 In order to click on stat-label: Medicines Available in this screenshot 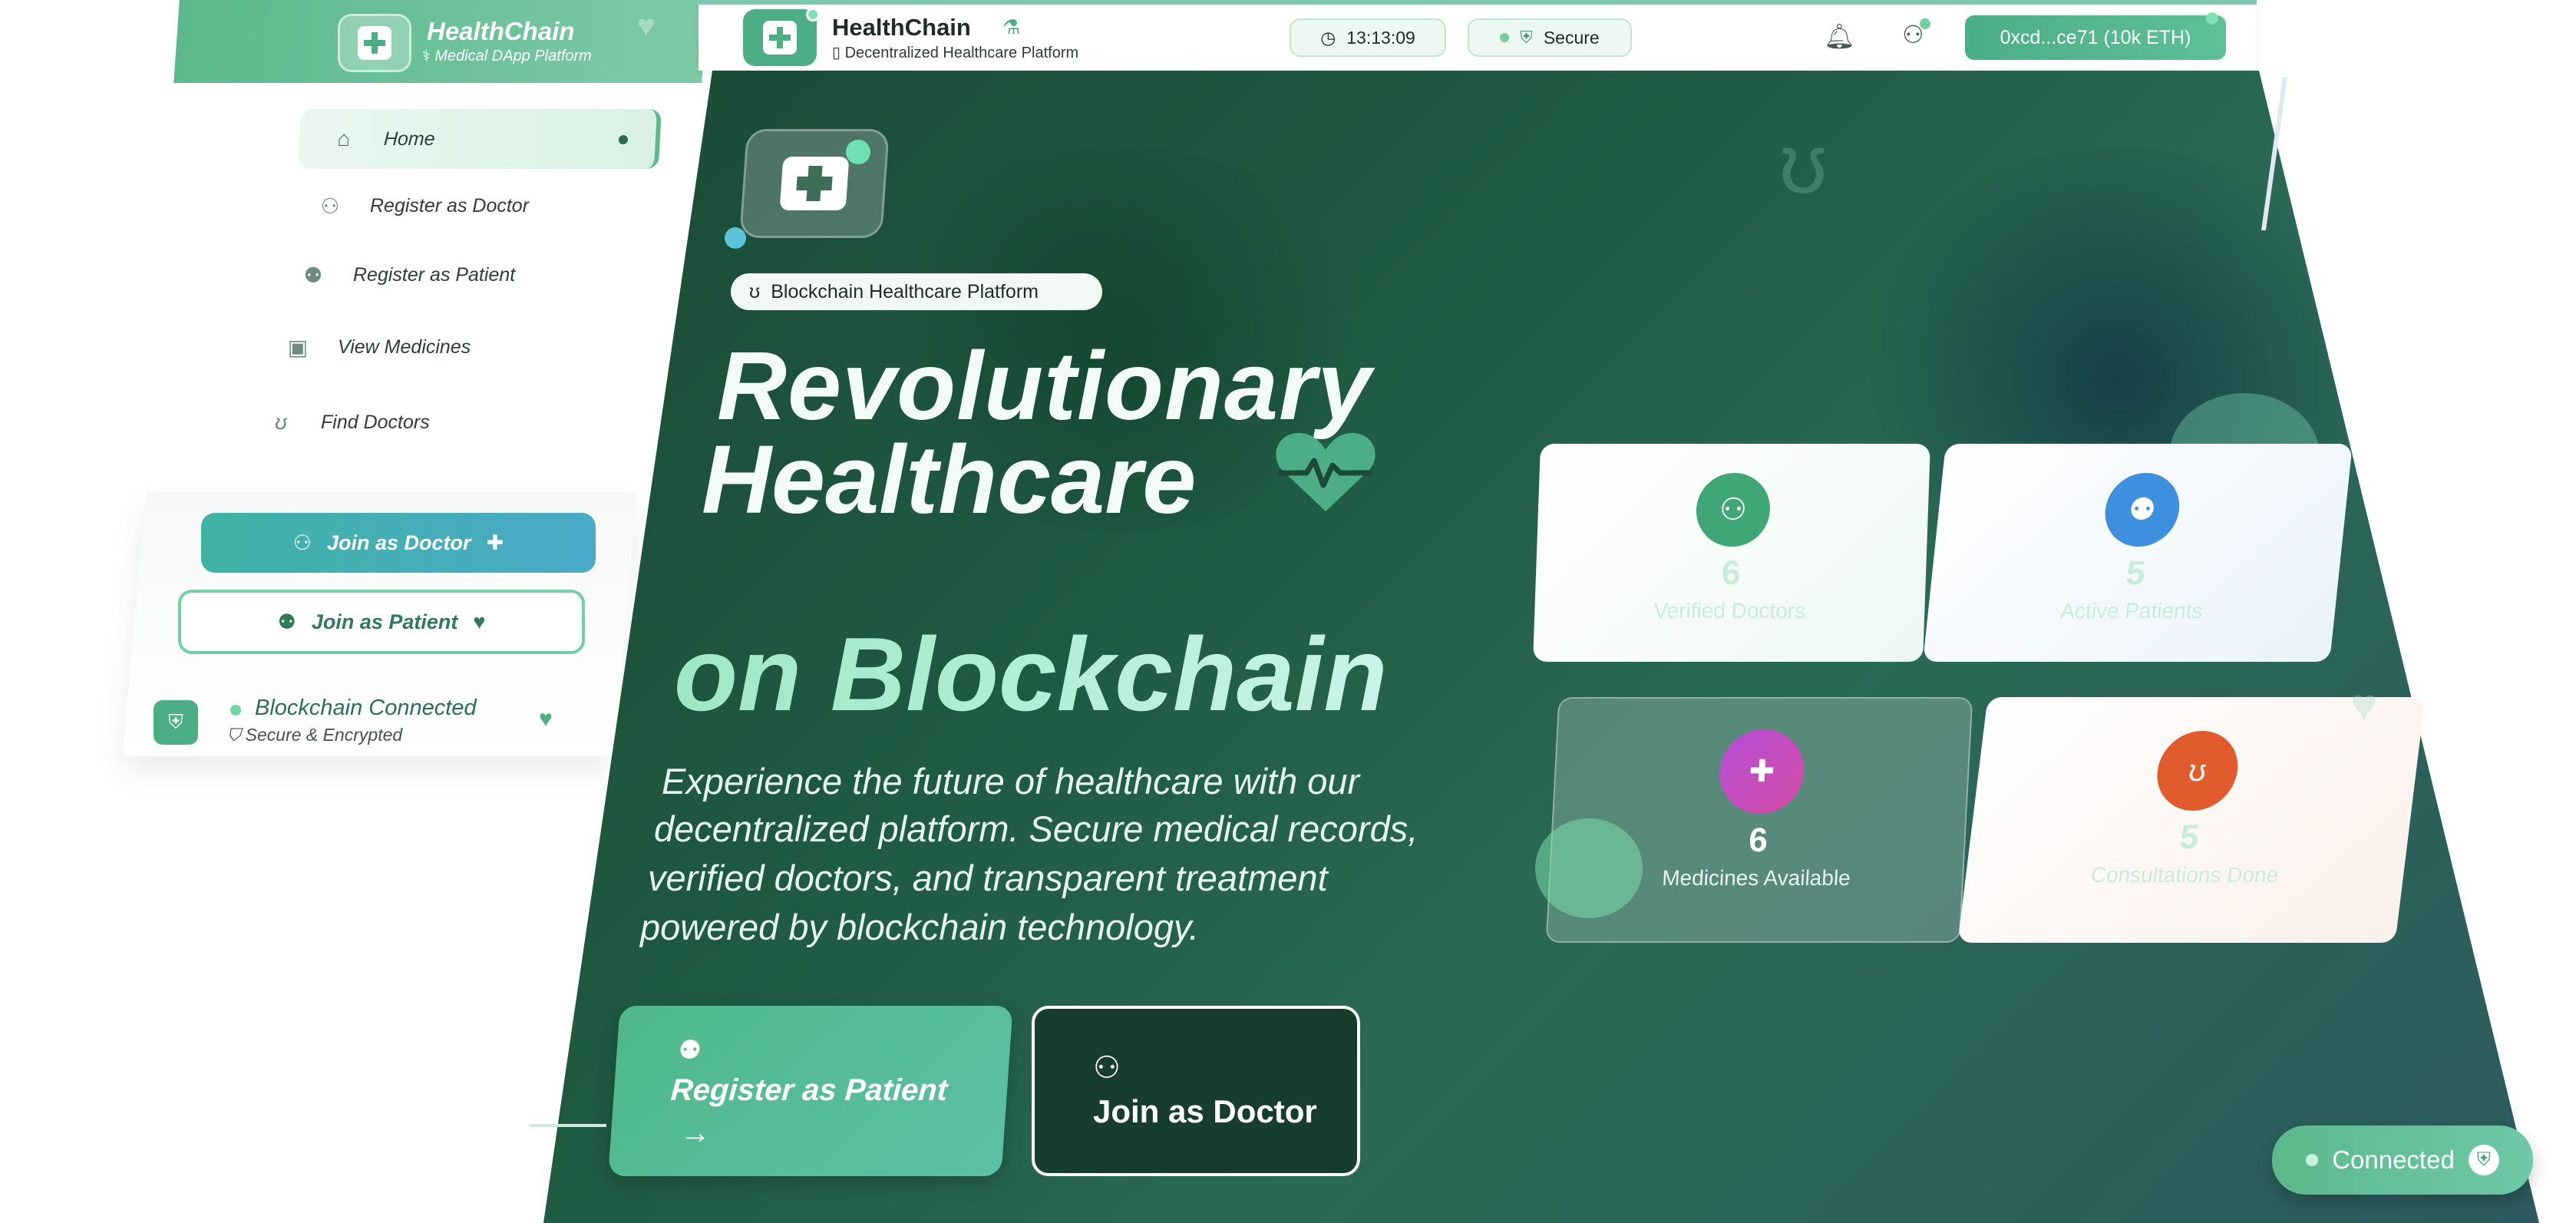, I will do `click(1756, 878)`.